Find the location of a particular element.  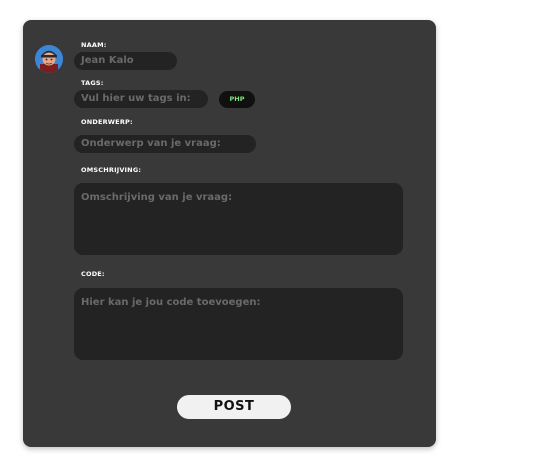

post-button: POST is located at coordinates (234, 407).